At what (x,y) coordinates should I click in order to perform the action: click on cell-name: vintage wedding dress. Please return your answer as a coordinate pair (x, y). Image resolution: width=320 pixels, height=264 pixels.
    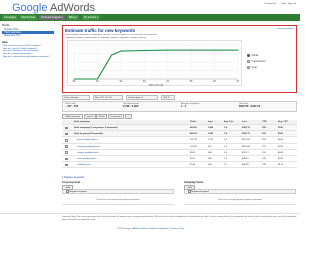
    Looking at the image, I should click on (132, 153).